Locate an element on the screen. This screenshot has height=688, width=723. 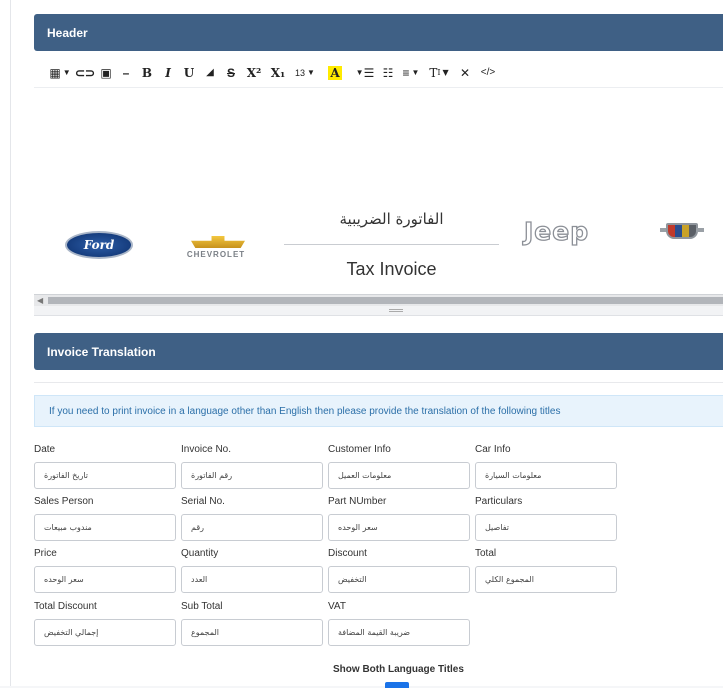
field-label: Serial No. is located at coordinates (203, 501).